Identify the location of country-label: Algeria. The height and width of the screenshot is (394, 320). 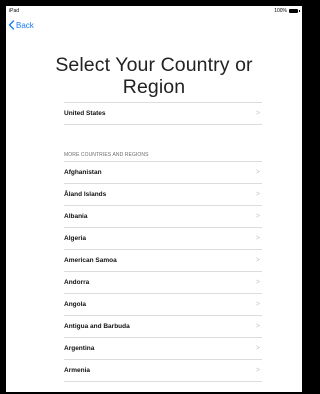
(75, 238).